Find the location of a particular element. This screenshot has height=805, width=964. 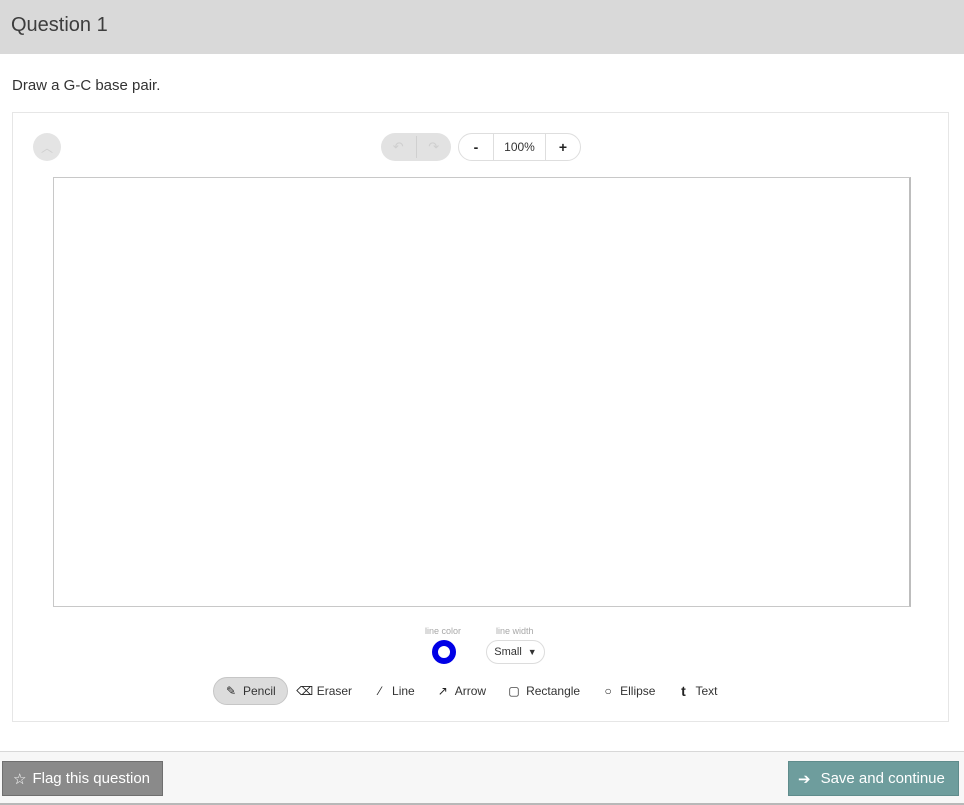

tool-label: Pencil is located at coordinates (259, 691).